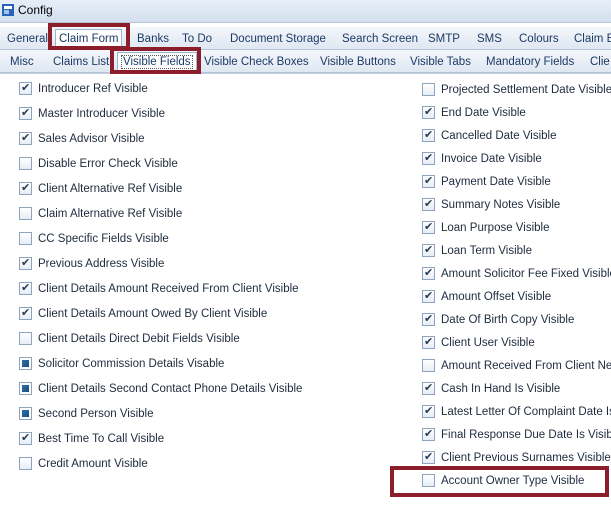 This screenshot has width=611, height=506. Describe the element at coordinates (526, 435) in the screenshot. I see `checkbox-label: Final Response Due Date Is Visible` at that location.